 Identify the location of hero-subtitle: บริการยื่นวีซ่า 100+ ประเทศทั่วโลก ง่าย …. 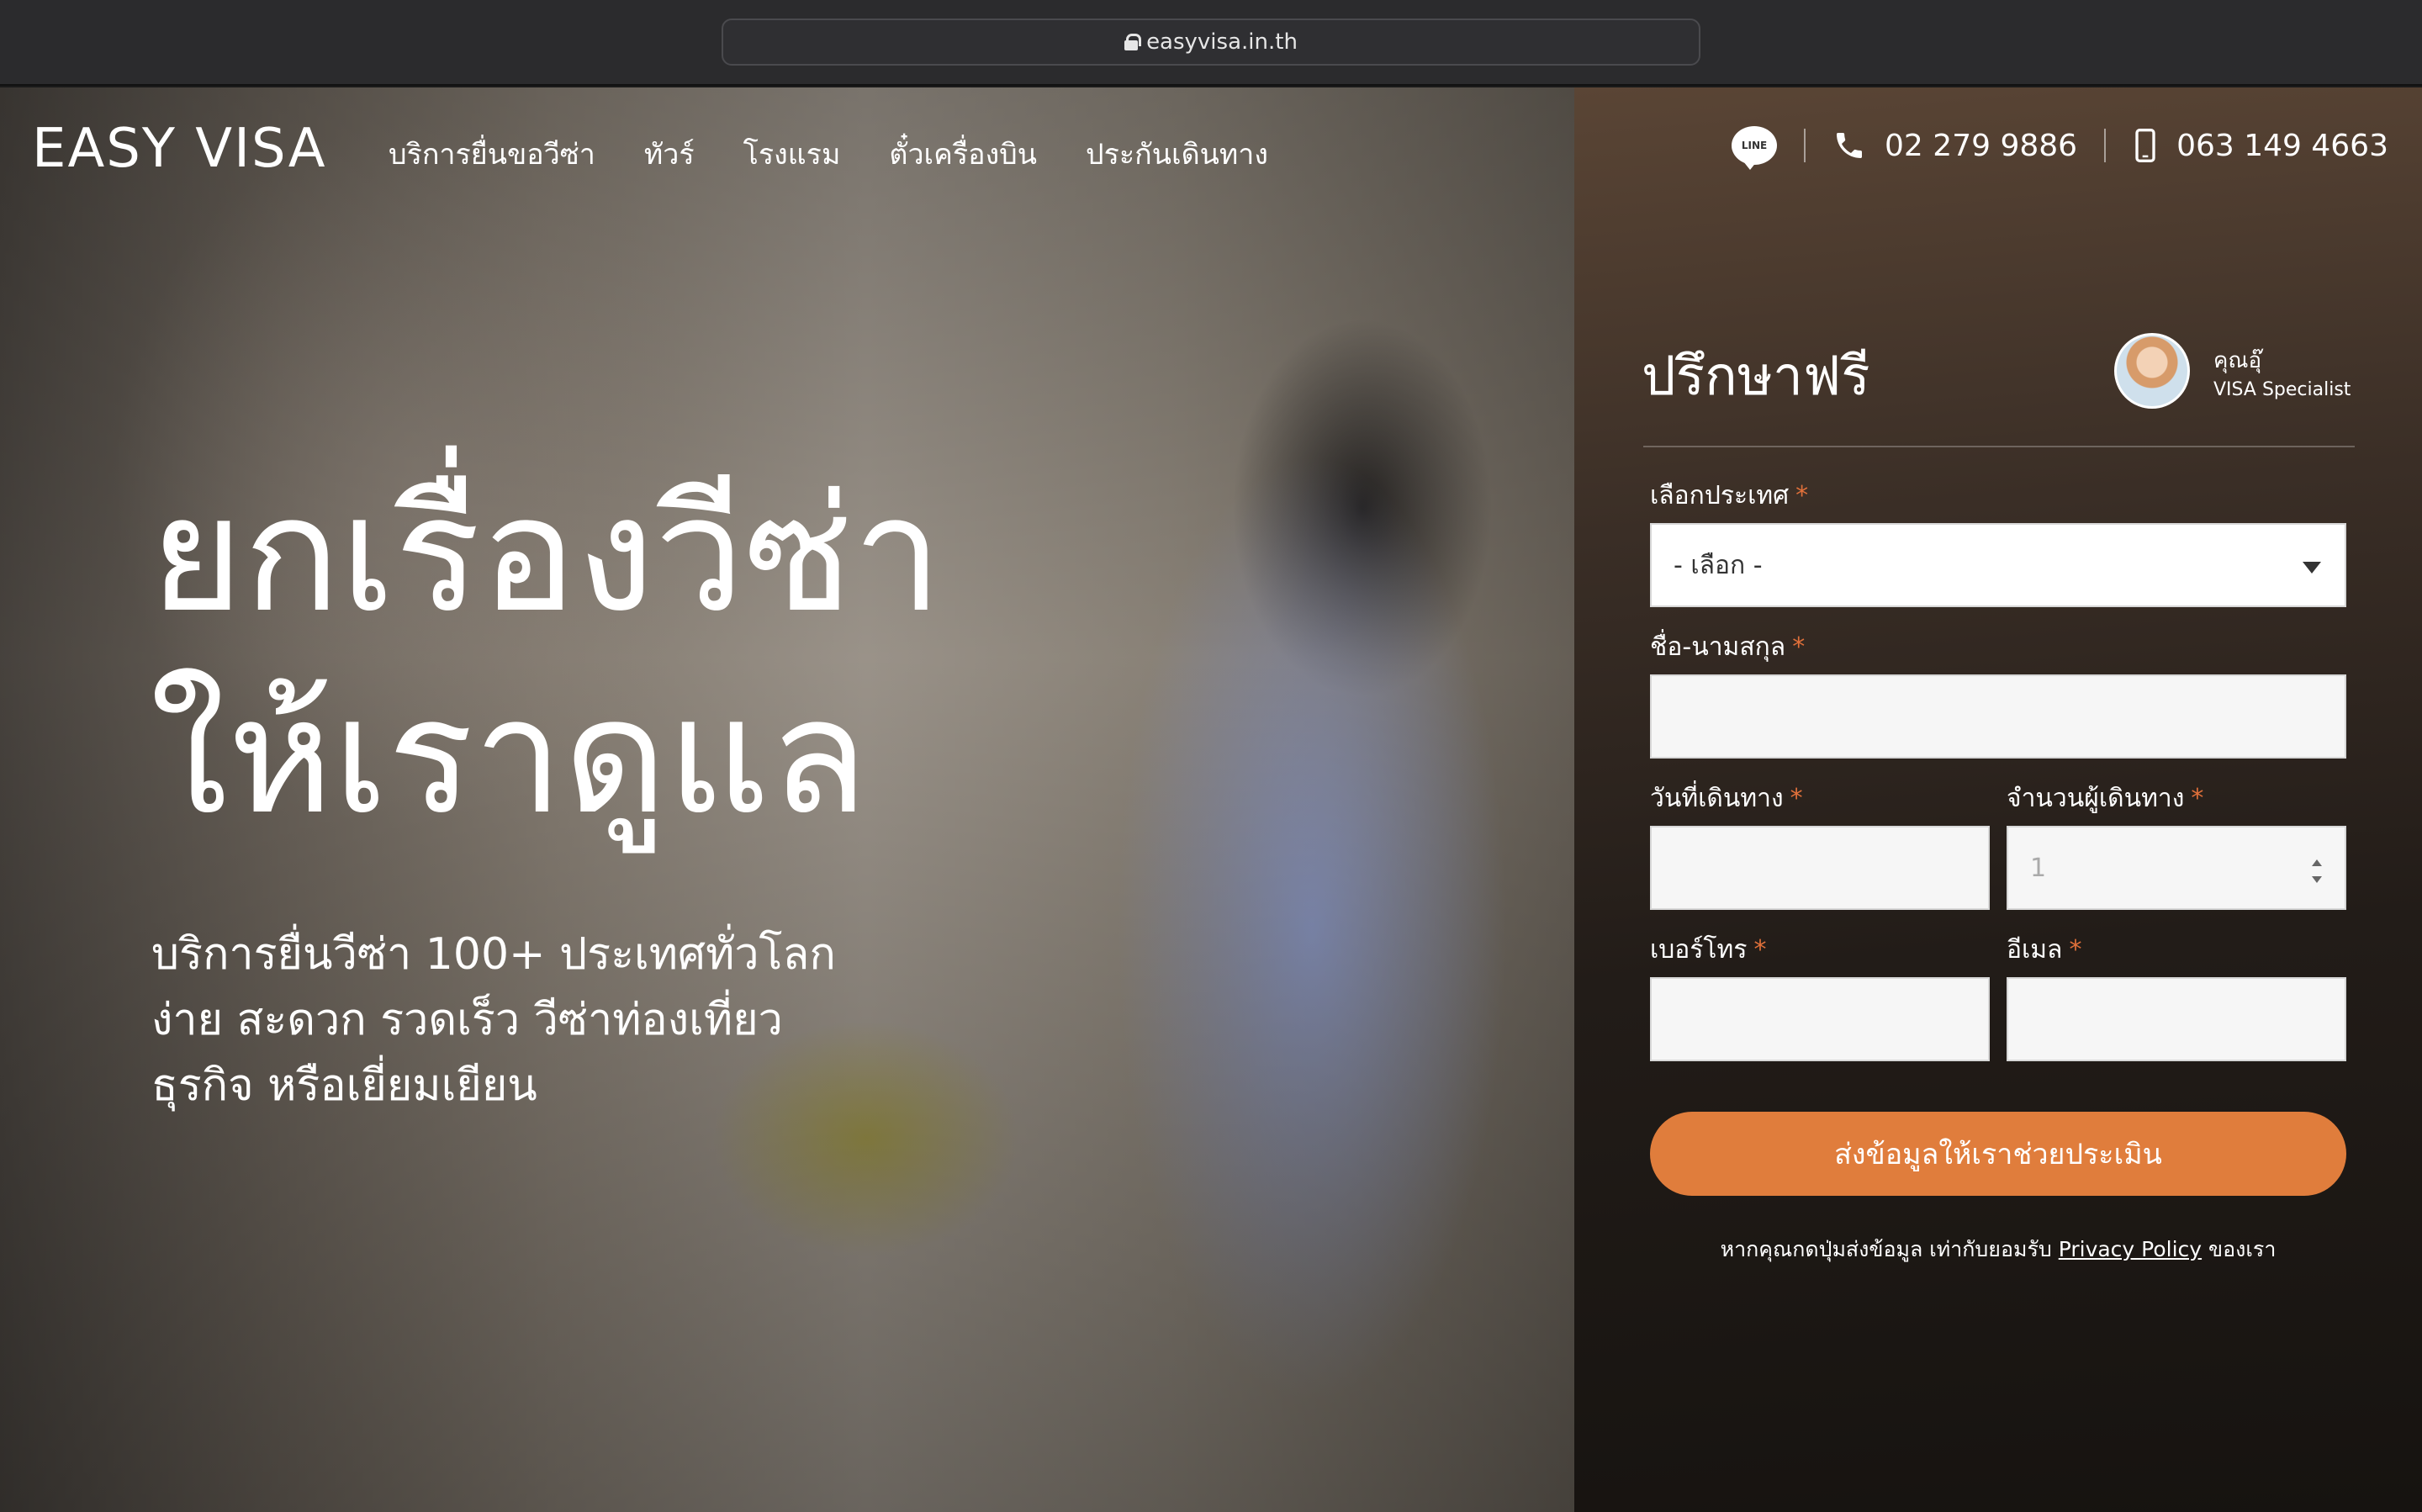
(493, 1020).